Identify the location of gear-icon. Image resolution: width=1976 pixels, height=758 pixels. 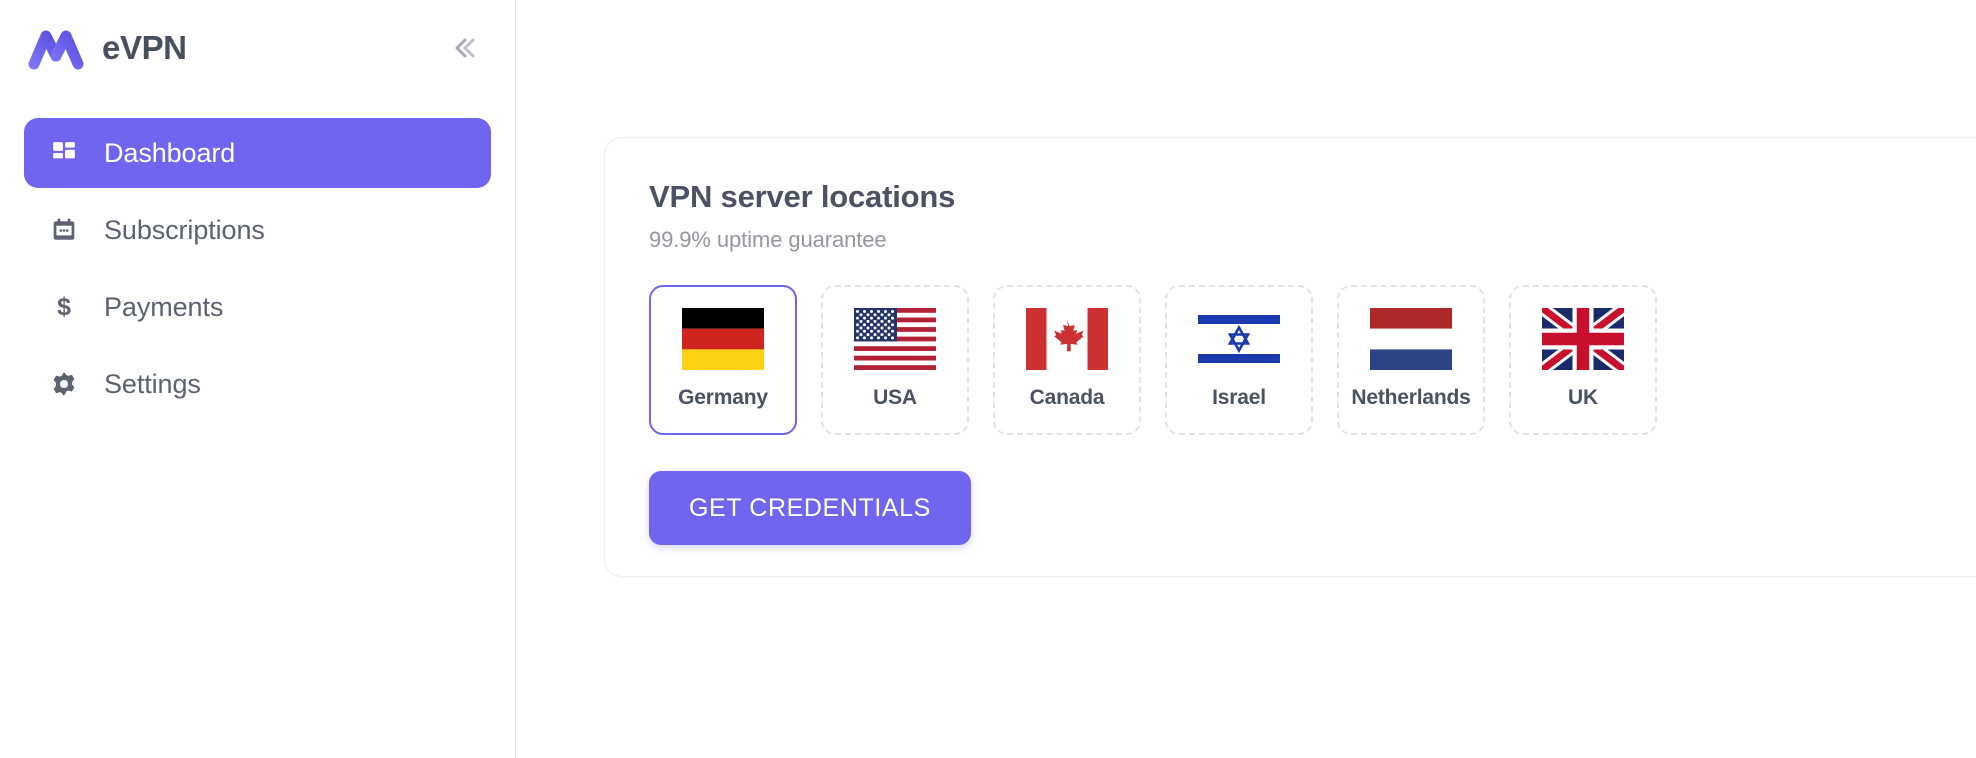
(64, 384).